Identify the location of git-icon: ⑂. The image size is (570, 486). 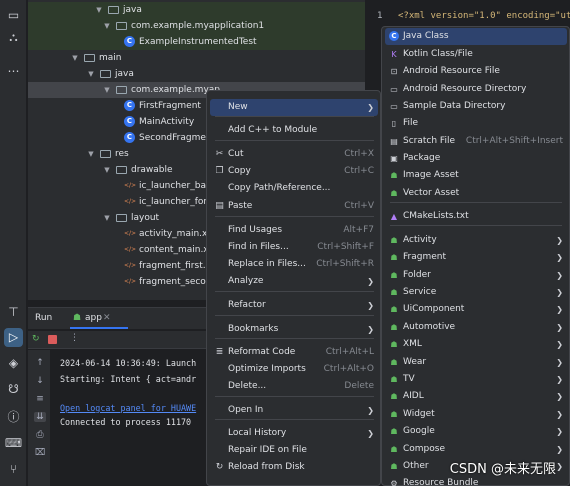
(13, 469).